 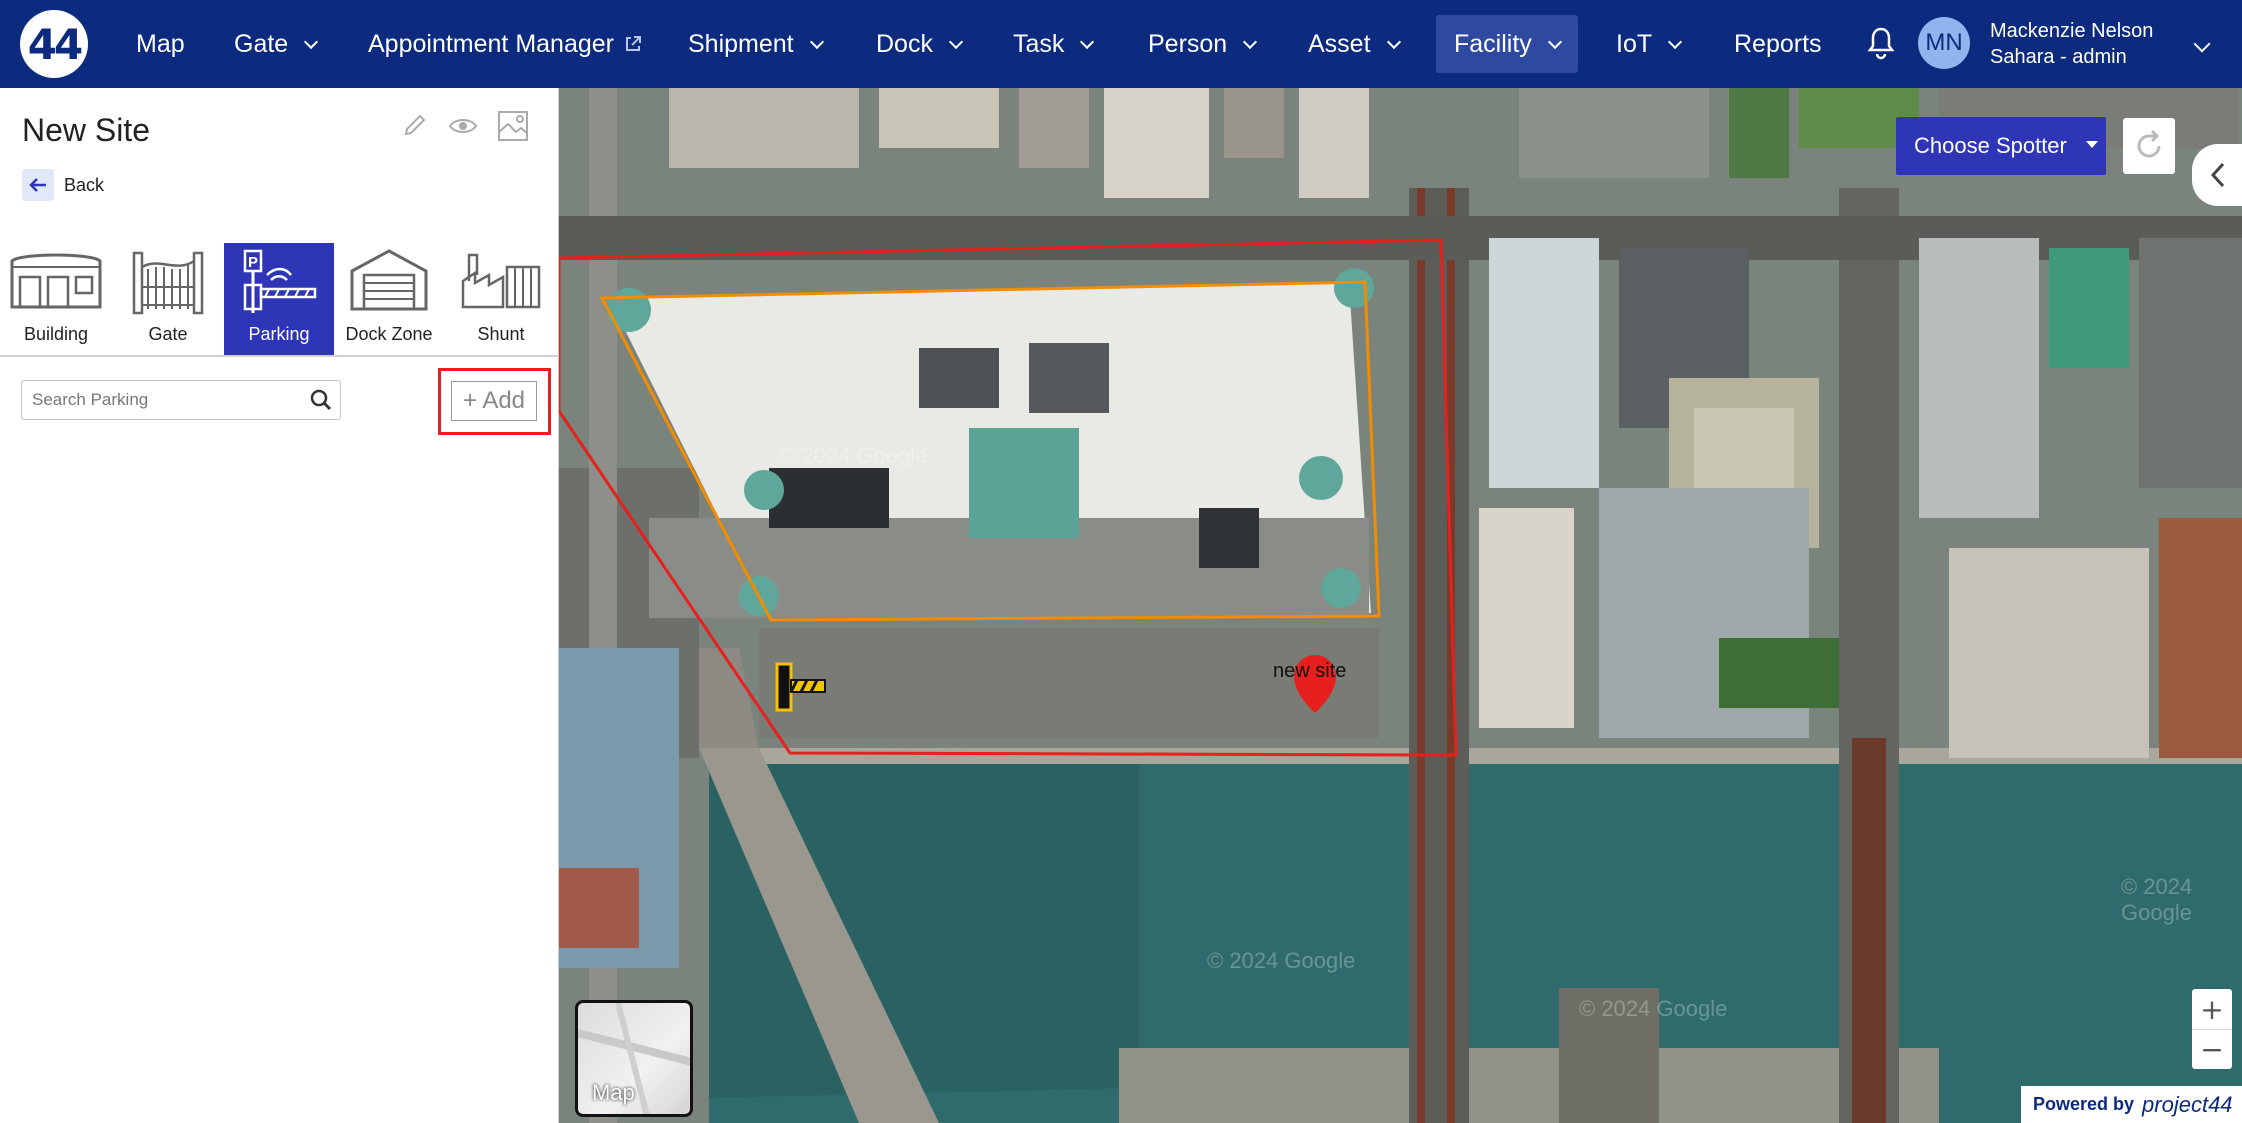 What do you see at coordinates (1634, 43) in the screenshot?
I see `nav-iot-label: IoT` at bounding box center [1634, 43].